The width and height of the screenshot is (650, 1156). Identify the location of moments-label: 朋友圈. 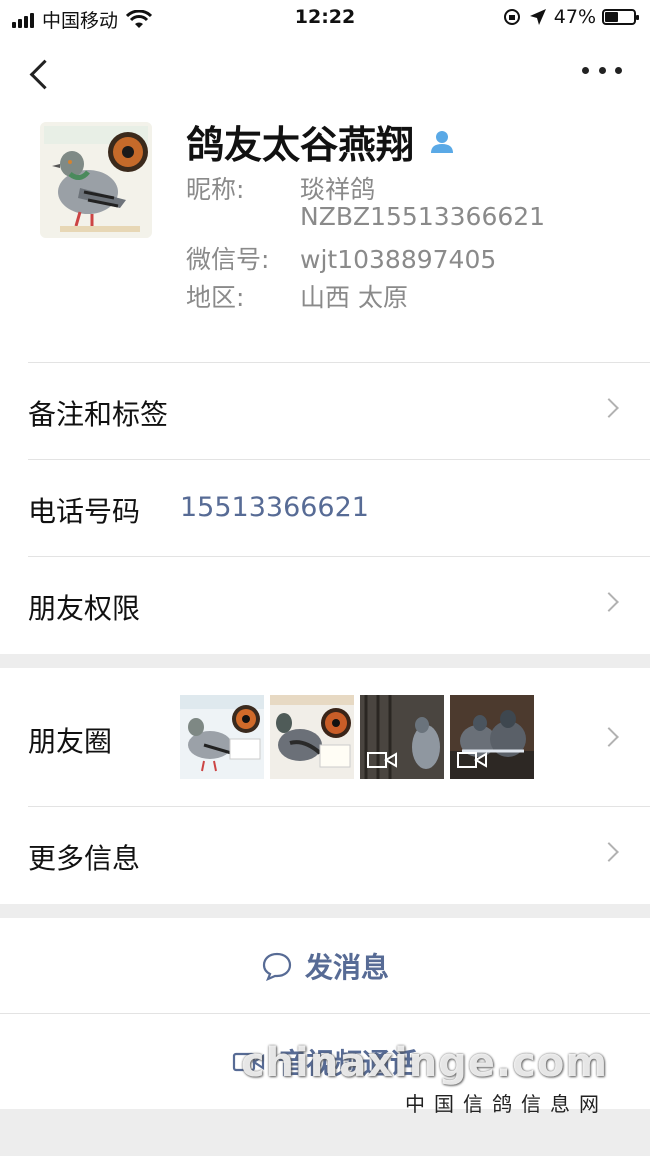
(70, 741).